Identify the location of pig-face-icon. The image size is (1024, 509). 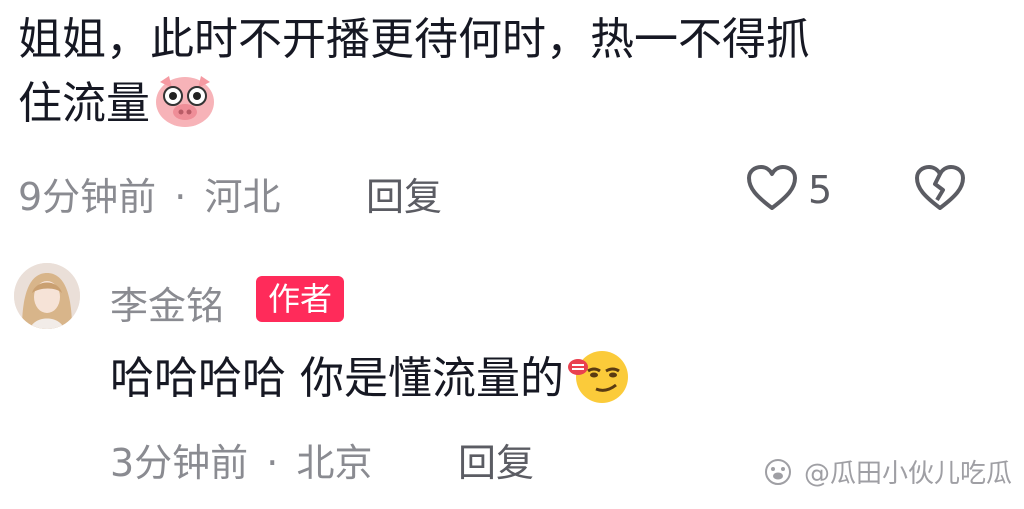
(185, 109).